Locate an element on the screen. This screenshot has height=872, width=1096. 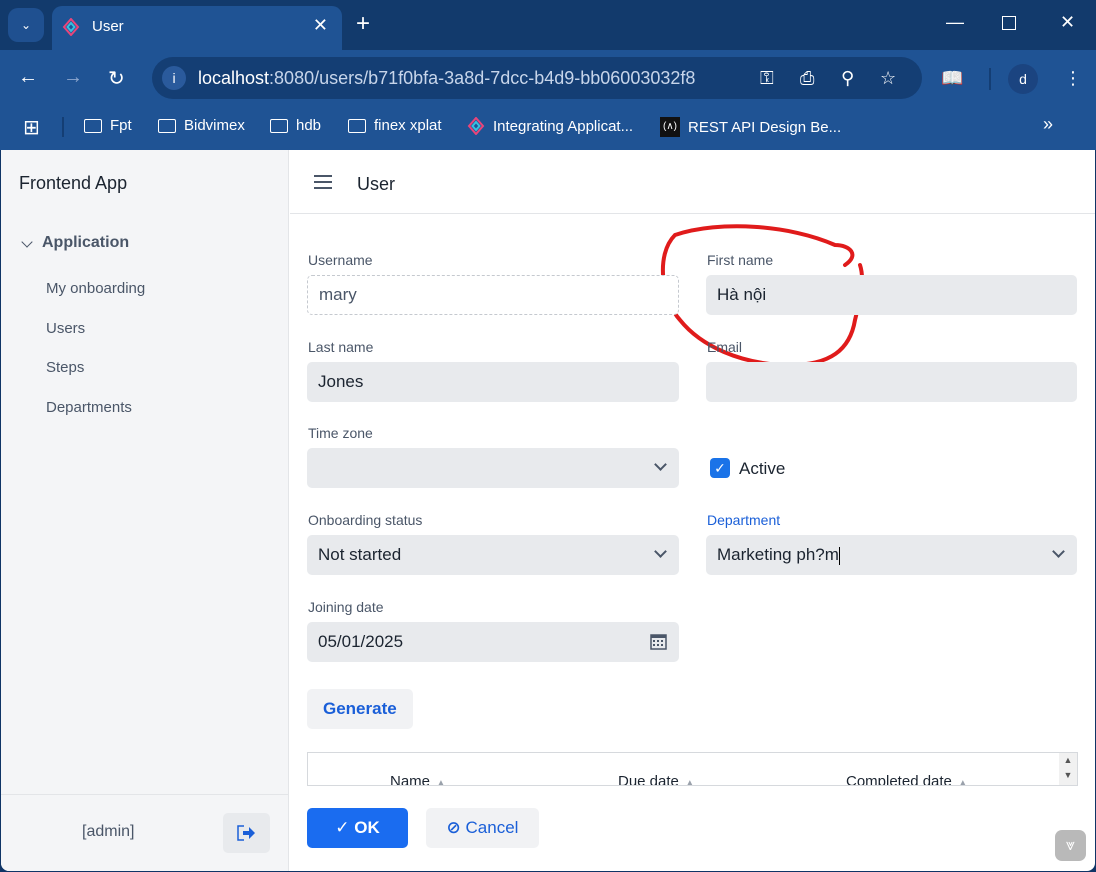
close-tab-icon: ✕ is located at coordinates (320, 25).